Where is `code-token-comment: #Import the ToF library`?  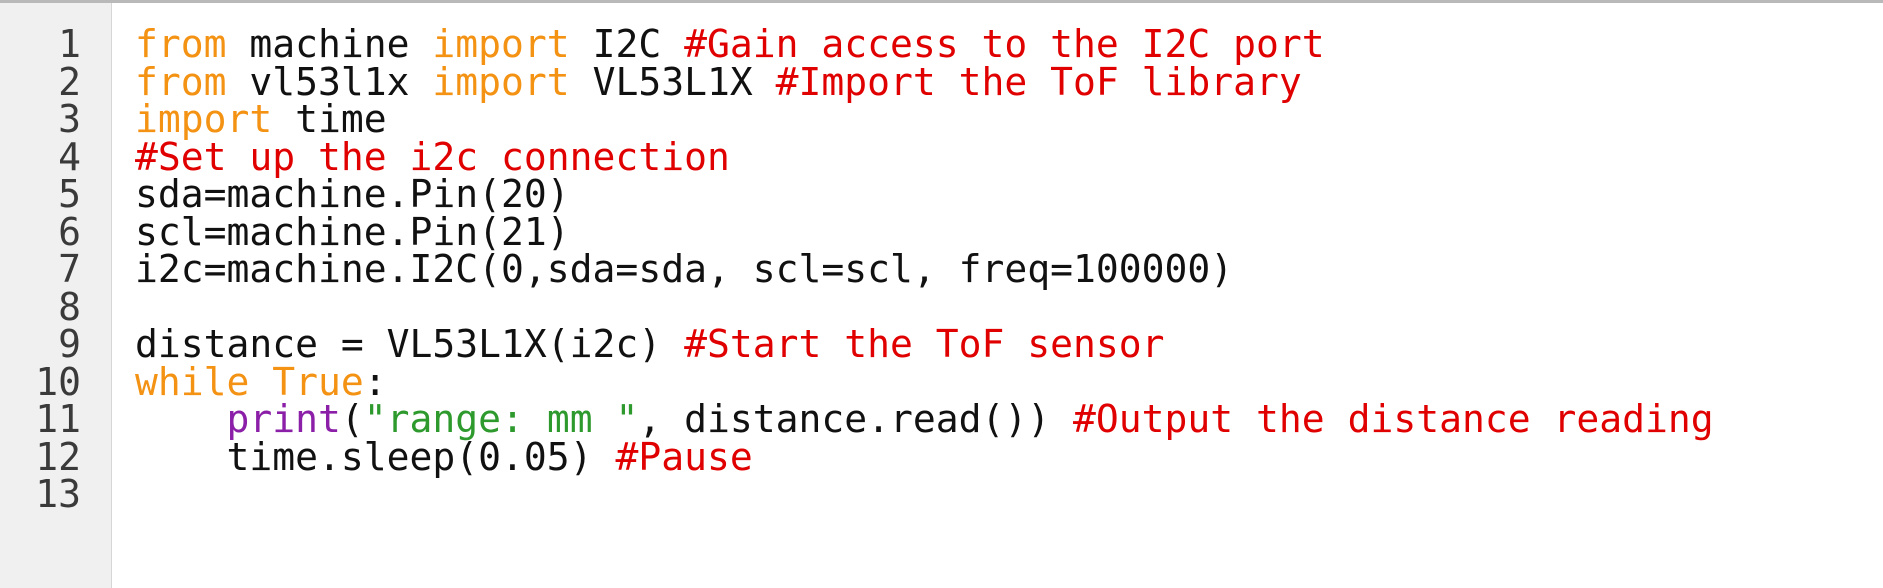
code-token-comment: #Import the ToF library is located at coordinates (1038, 81).